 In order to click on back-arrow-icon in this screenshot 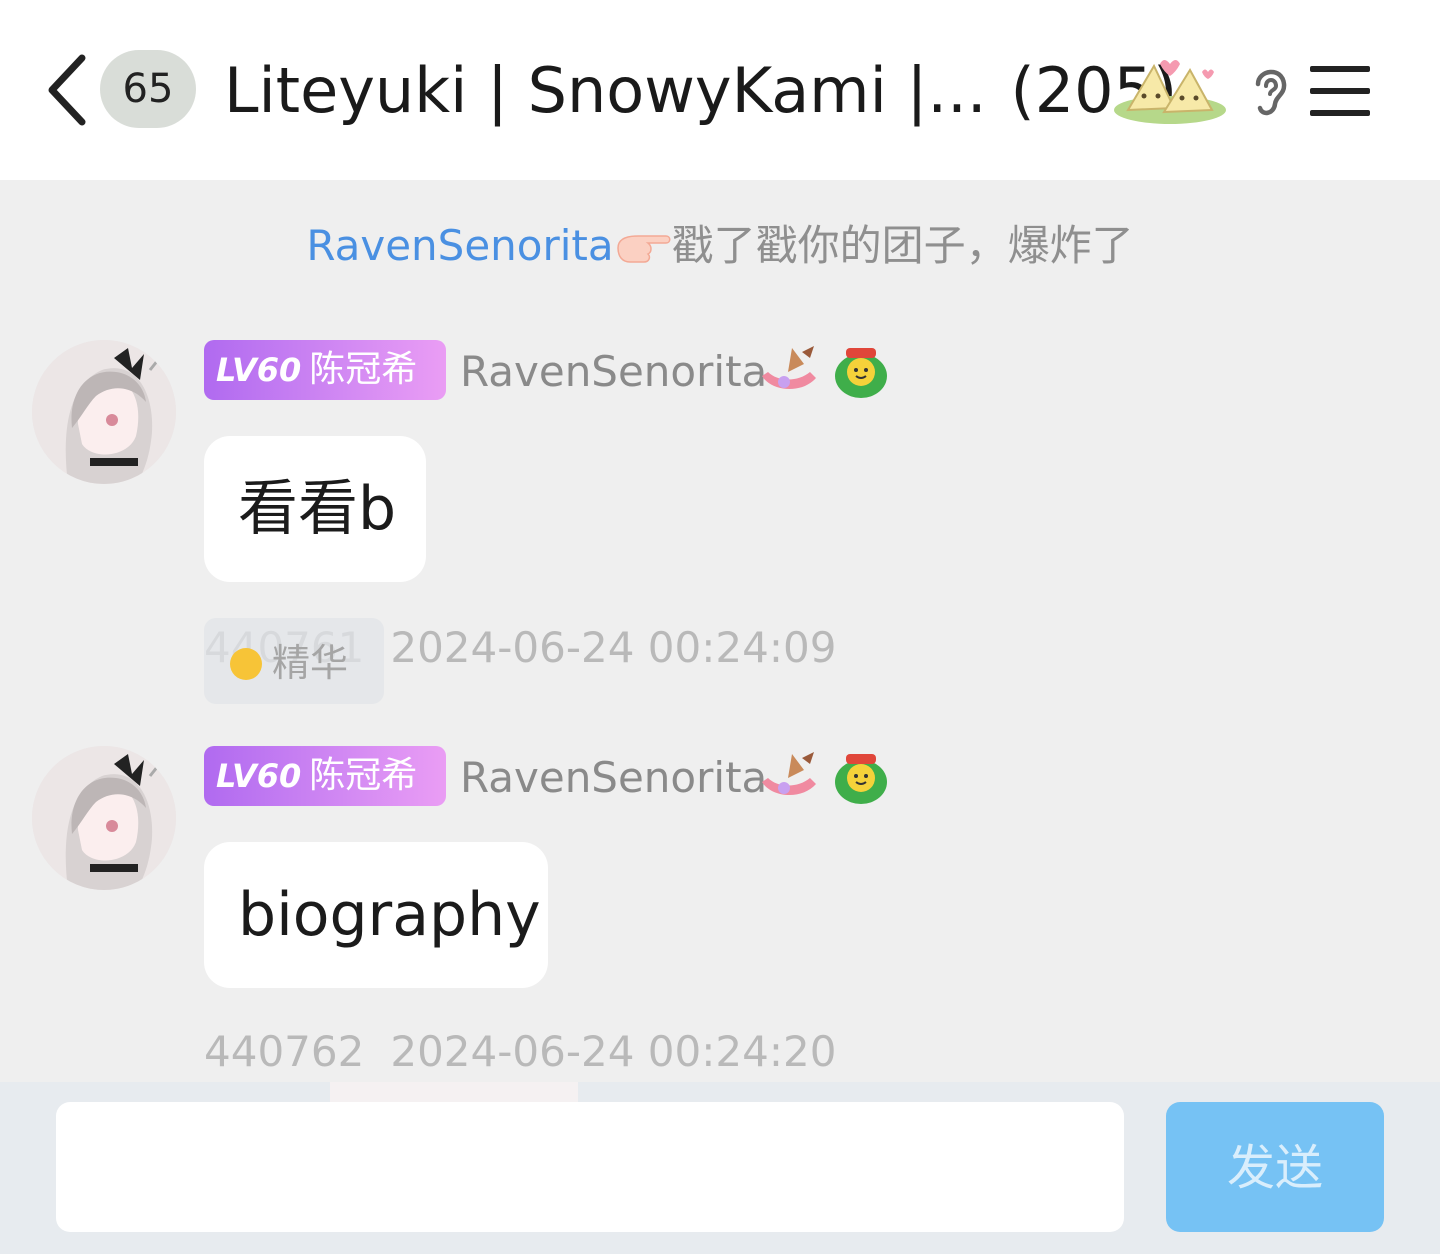, I will do `click(69, 90)`.